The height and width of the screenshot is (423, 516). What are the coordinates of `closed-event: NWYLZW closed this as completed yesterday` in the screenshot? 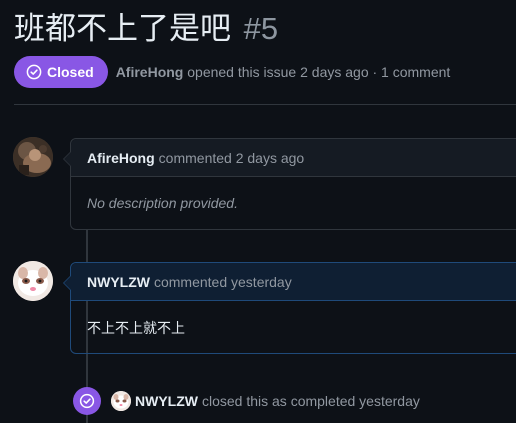 It's located at (246, 401).